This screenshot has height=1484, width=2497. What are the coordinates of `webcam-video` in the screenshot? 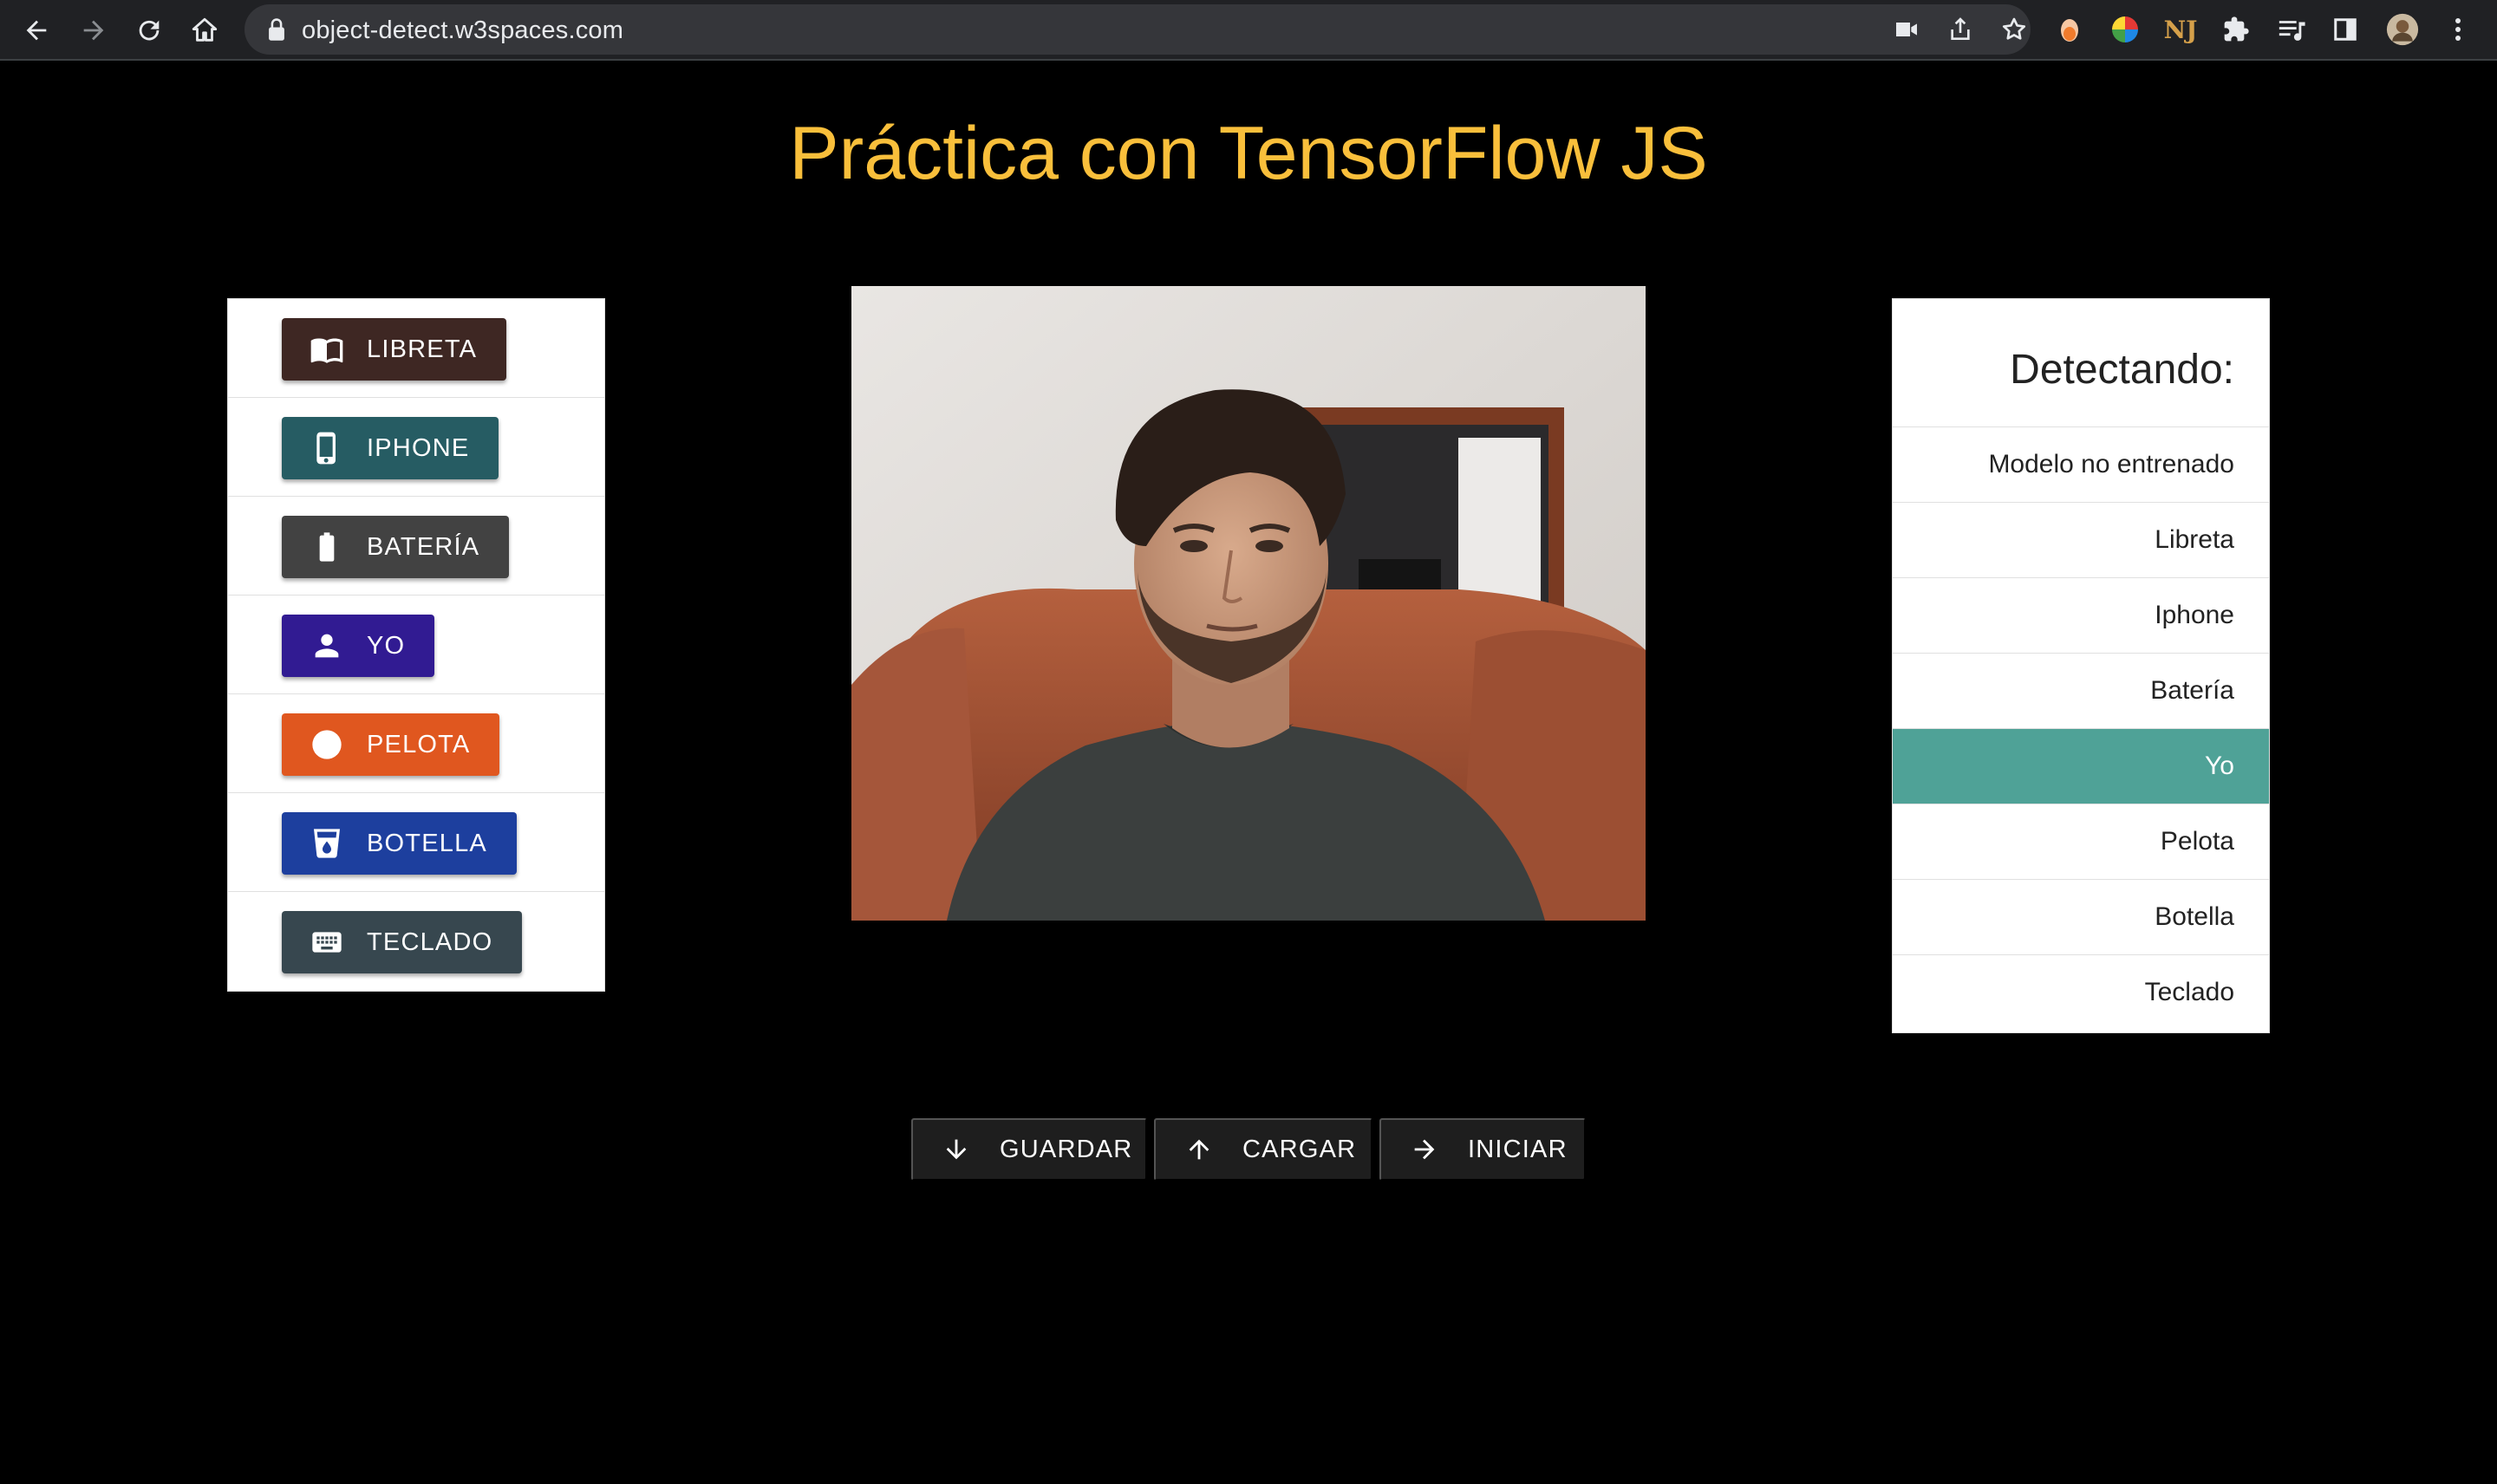 It's located at (1248, 603).